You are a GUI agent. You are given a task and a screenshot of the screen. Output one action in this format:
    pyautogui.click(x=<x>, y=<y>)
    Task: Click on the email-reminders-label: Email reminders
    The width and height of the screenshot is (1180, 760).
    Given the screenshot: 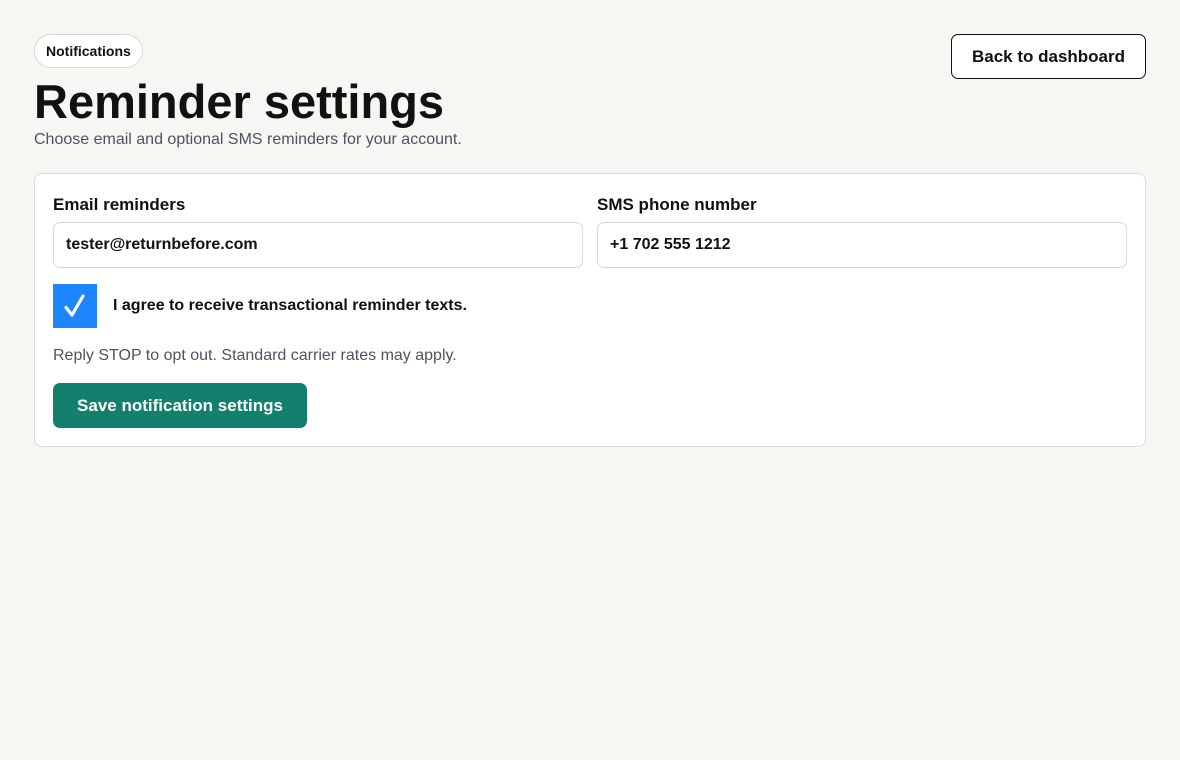 What is the action you would take?
    pyautogui.click(x=119, y=204)
    